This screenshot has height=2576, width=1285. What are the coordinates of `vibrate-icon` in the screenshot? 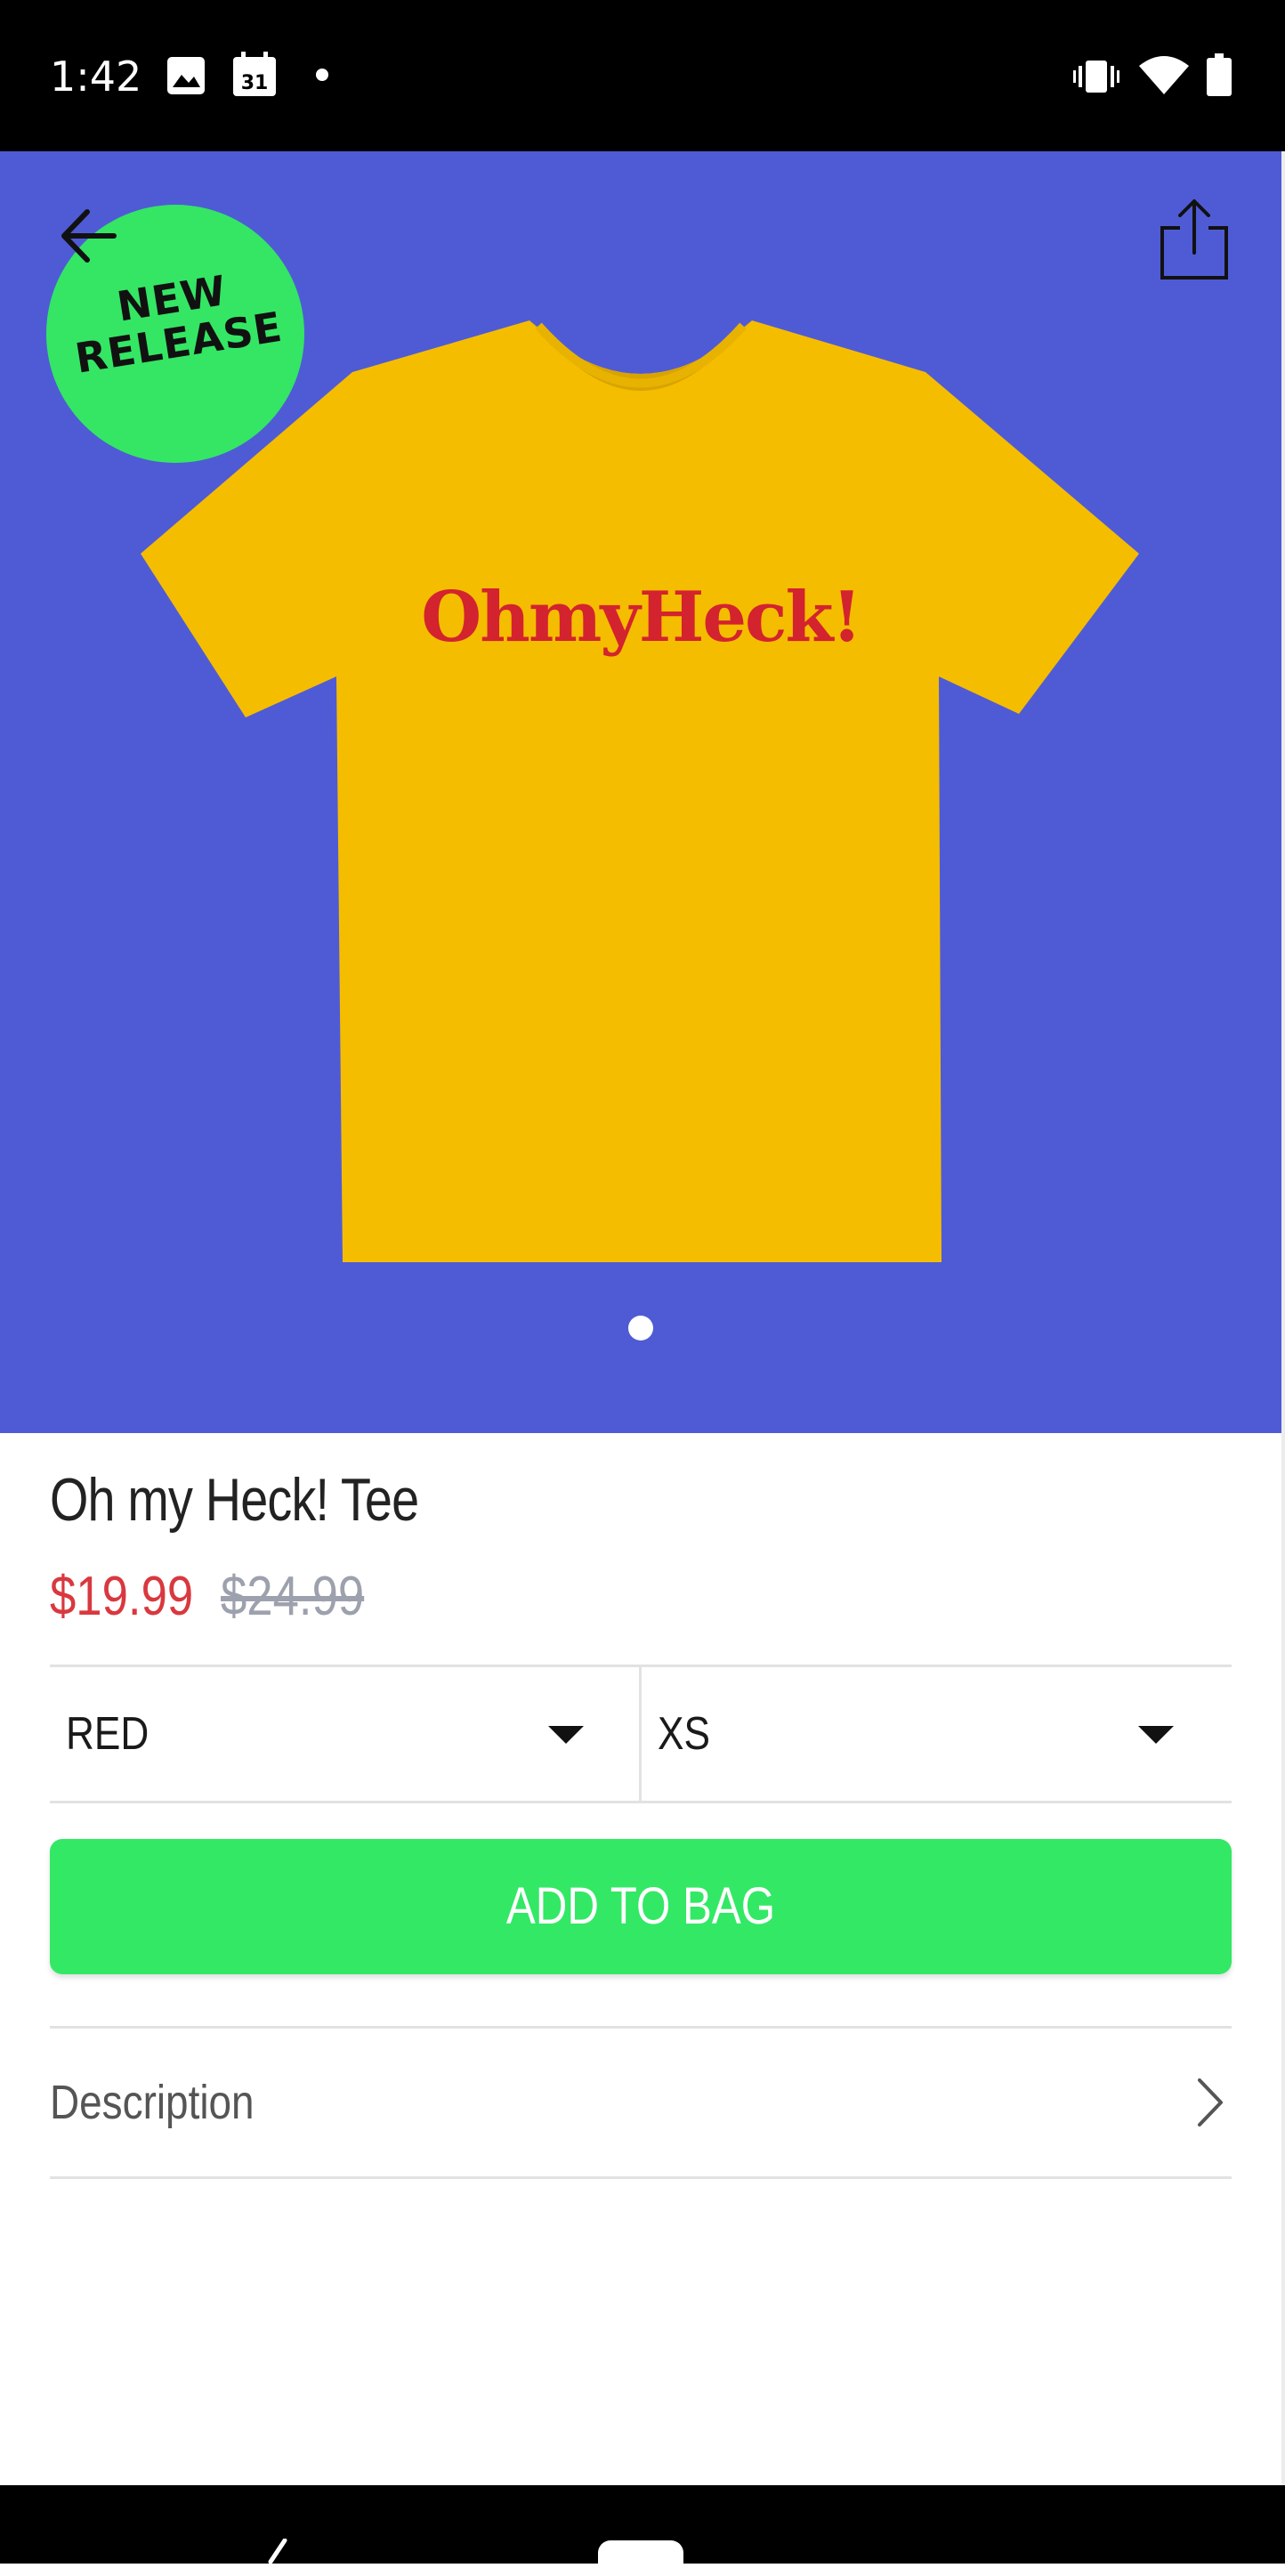 It's located at (1096, 77).